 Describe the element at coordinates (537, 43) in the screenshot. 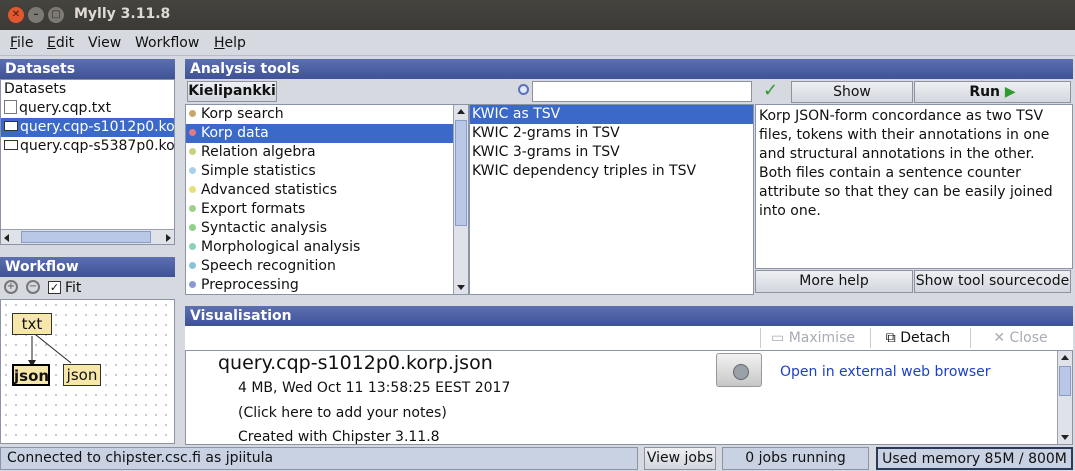

I see `menu-bar: File Edit View Workflow Help` at that location.